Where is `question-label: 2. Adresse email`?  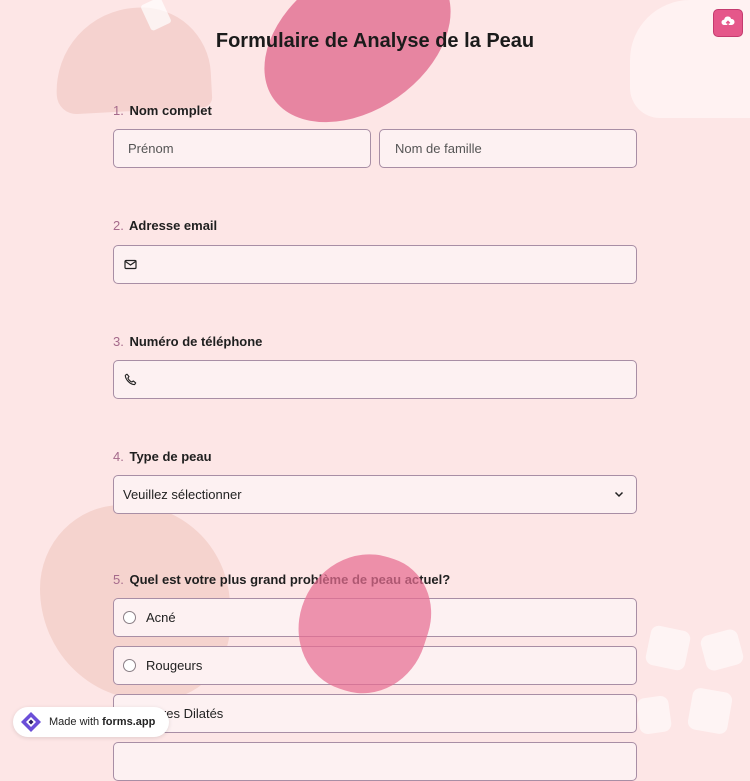 question-label: 2. Adresse email is located at coordinates (165, 225).